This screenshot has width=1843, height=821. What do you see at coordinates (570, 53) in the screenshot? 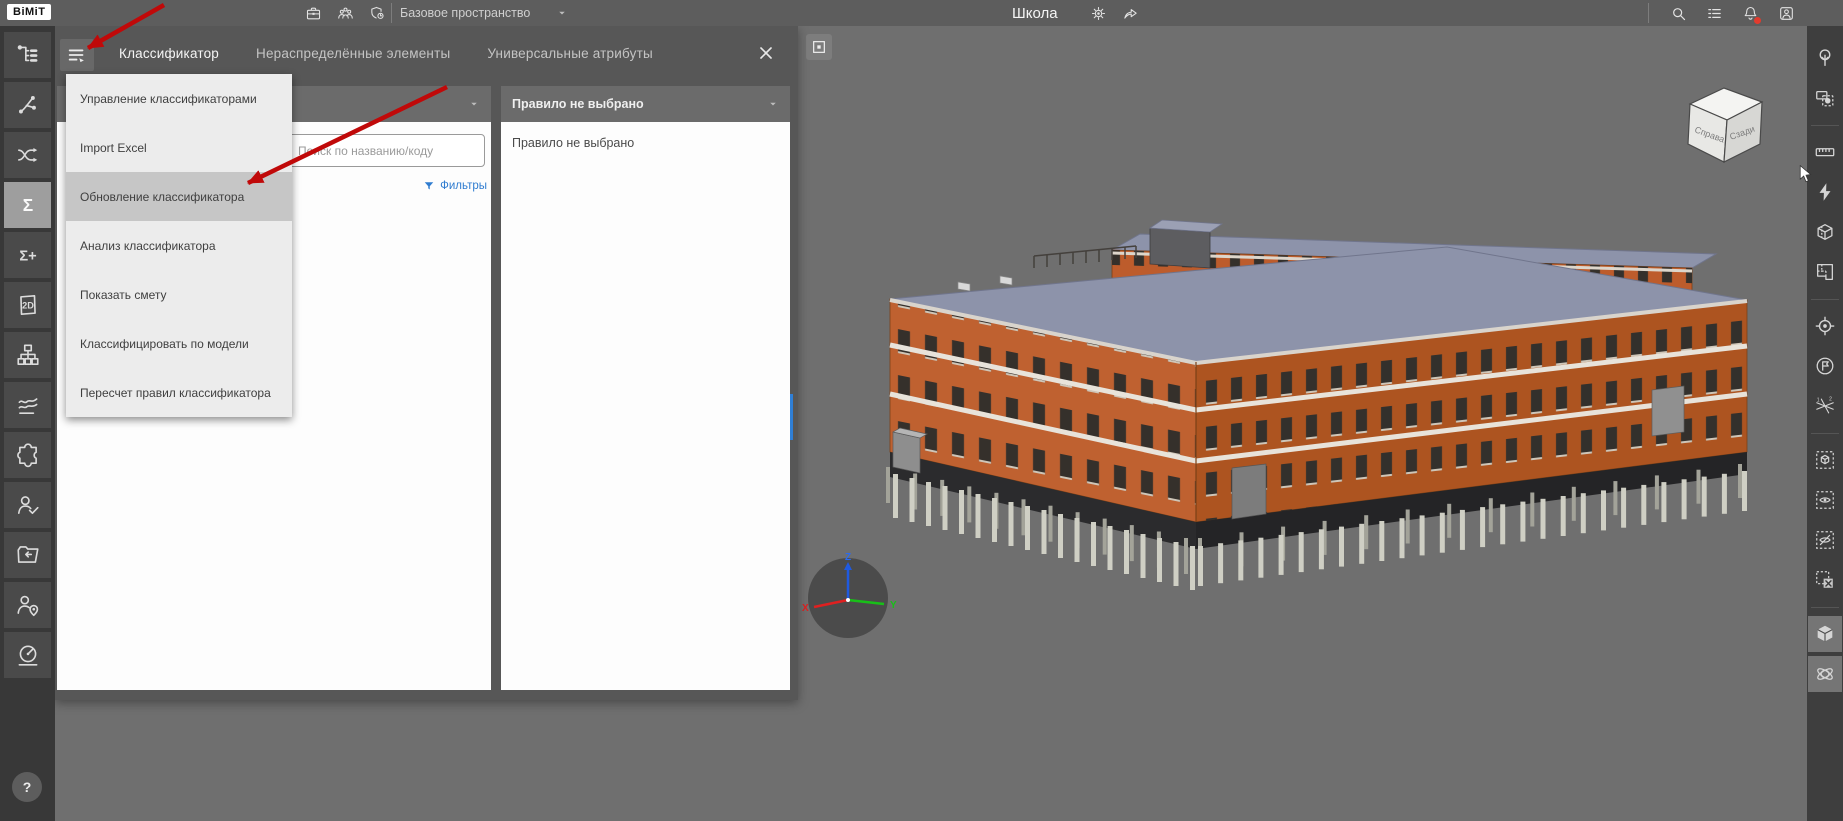
I see `tab-2: Универсальные атрибуты` at bounding box center [570, 53].